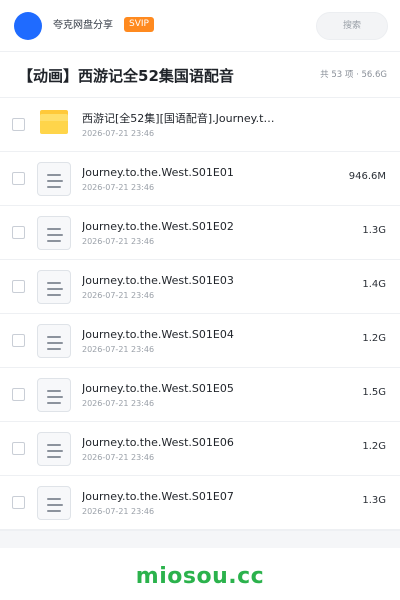 The width and height of the screenshot is (400, 600). I want to click on file-name: Journey.to.the.West.S01E02, so click(158, 226).